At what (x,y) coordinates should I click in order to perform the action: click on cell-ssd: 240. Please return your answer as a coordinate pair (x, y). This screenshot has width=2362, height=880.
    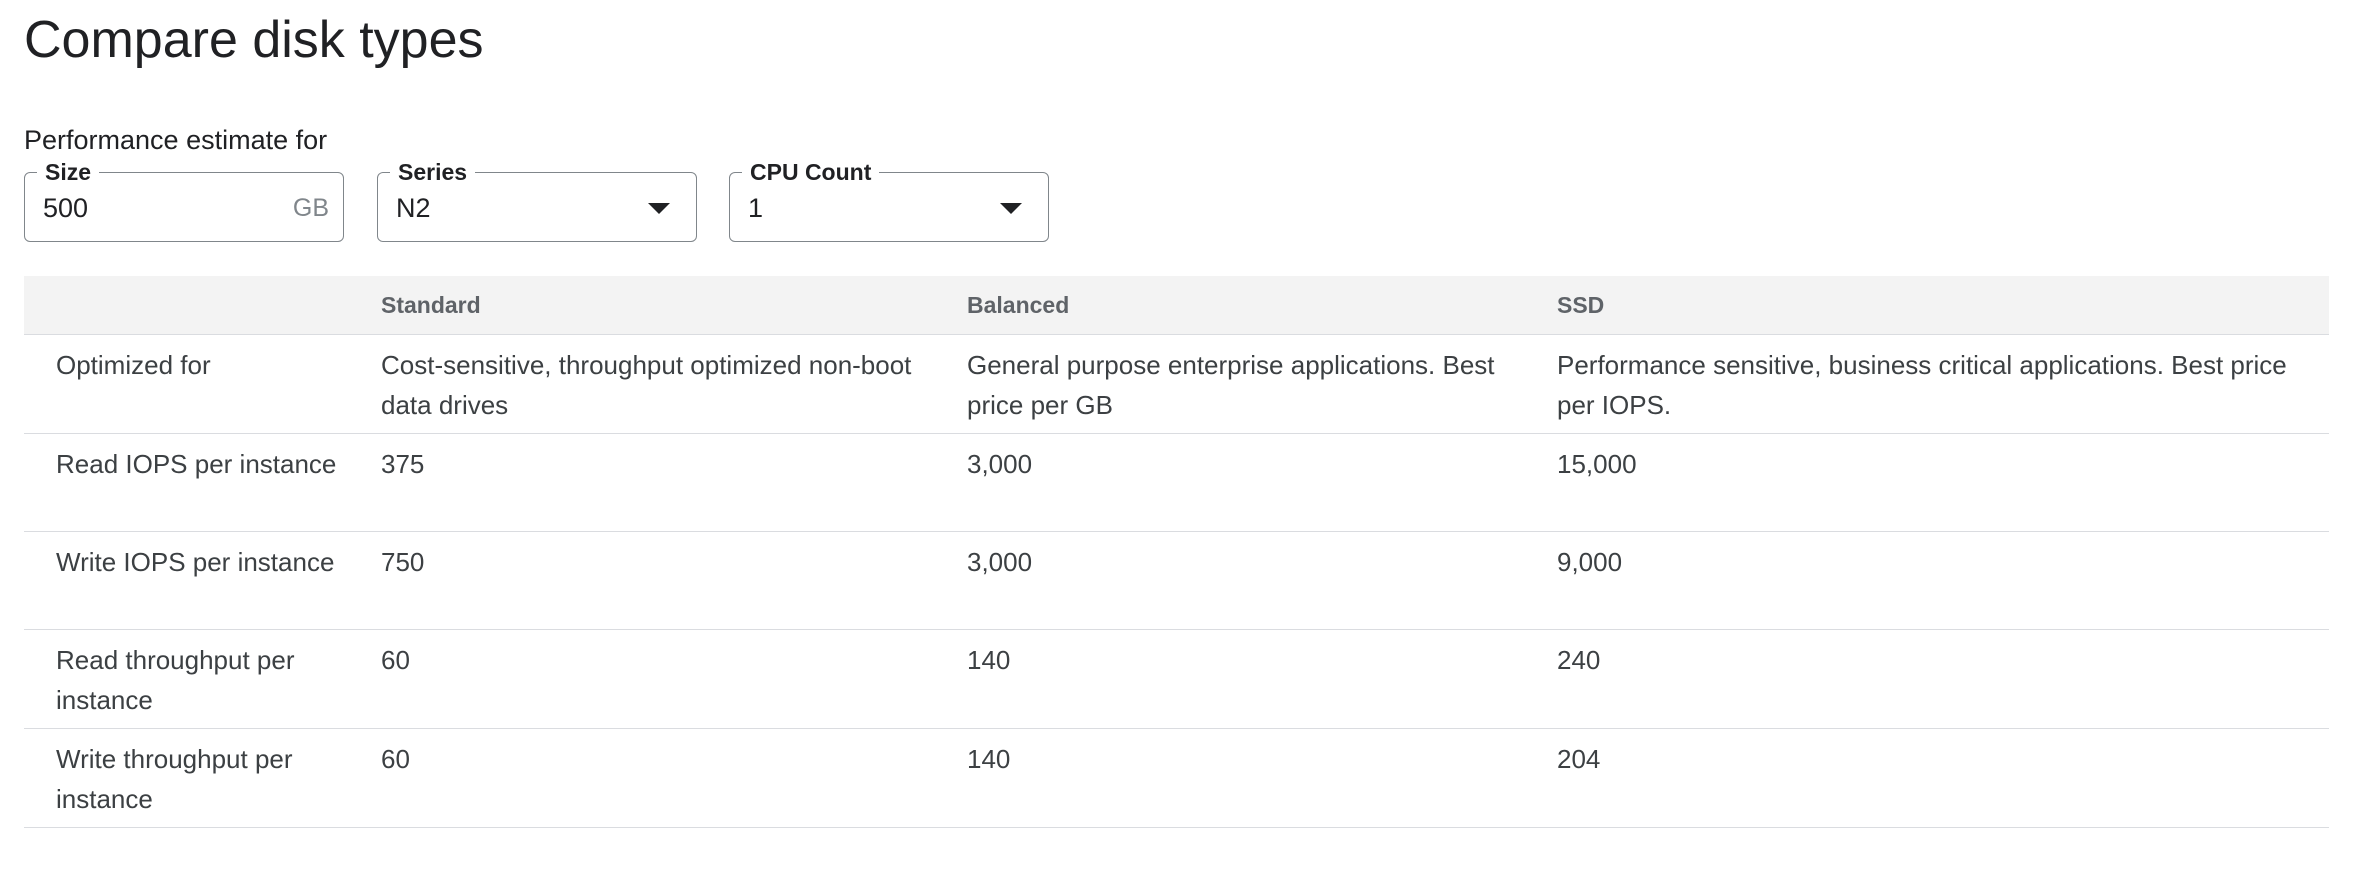
    Looking at the image, I should click on (1579, 659).